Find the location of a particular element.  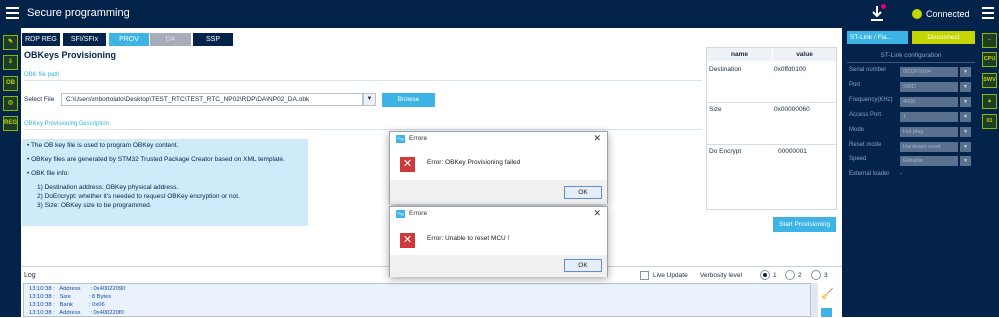

serial-number-select: 0032F9164 is located at coordinates (929, 72).